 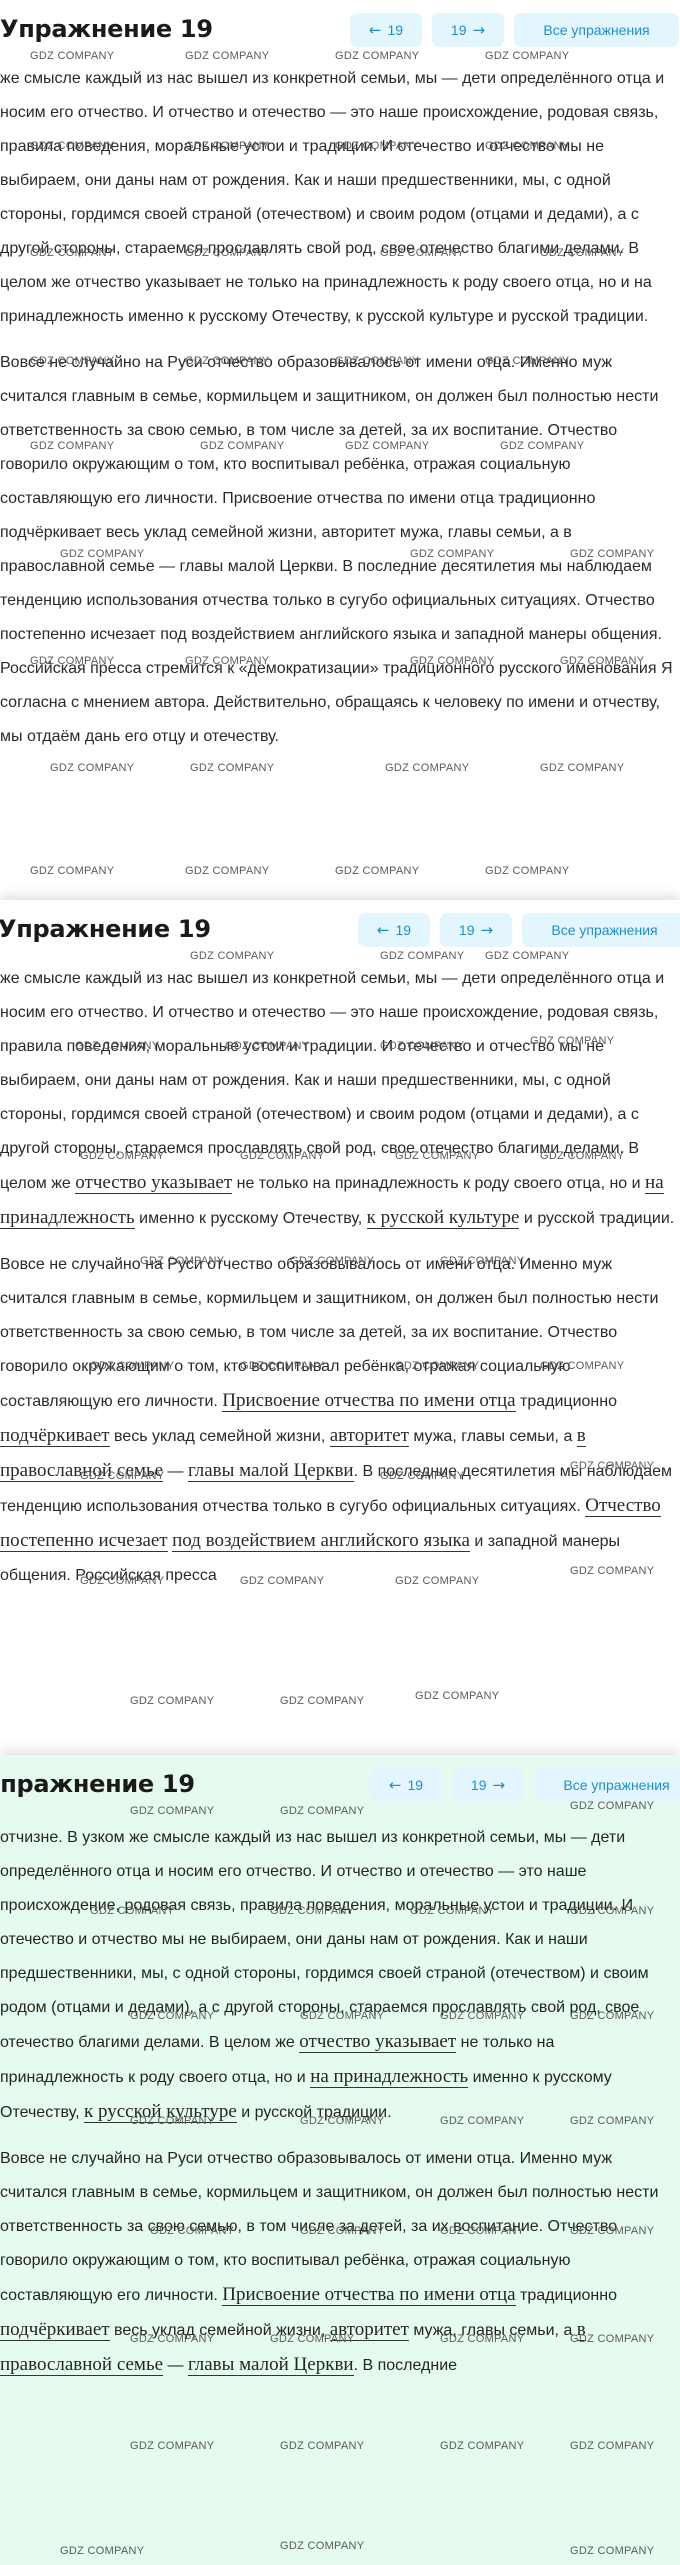 What do you see at coordinates (389, 2077) in the screenshot?
I see `highlighted-phrase: на принадлежность` at bounding box center [389, 2077].